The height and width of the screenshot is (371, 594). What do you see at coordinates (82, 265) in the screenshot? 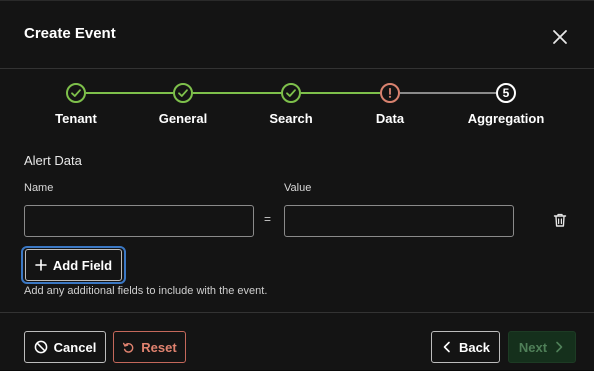
I see `add-field-label: Add Field` at bounding box center [82, 265].